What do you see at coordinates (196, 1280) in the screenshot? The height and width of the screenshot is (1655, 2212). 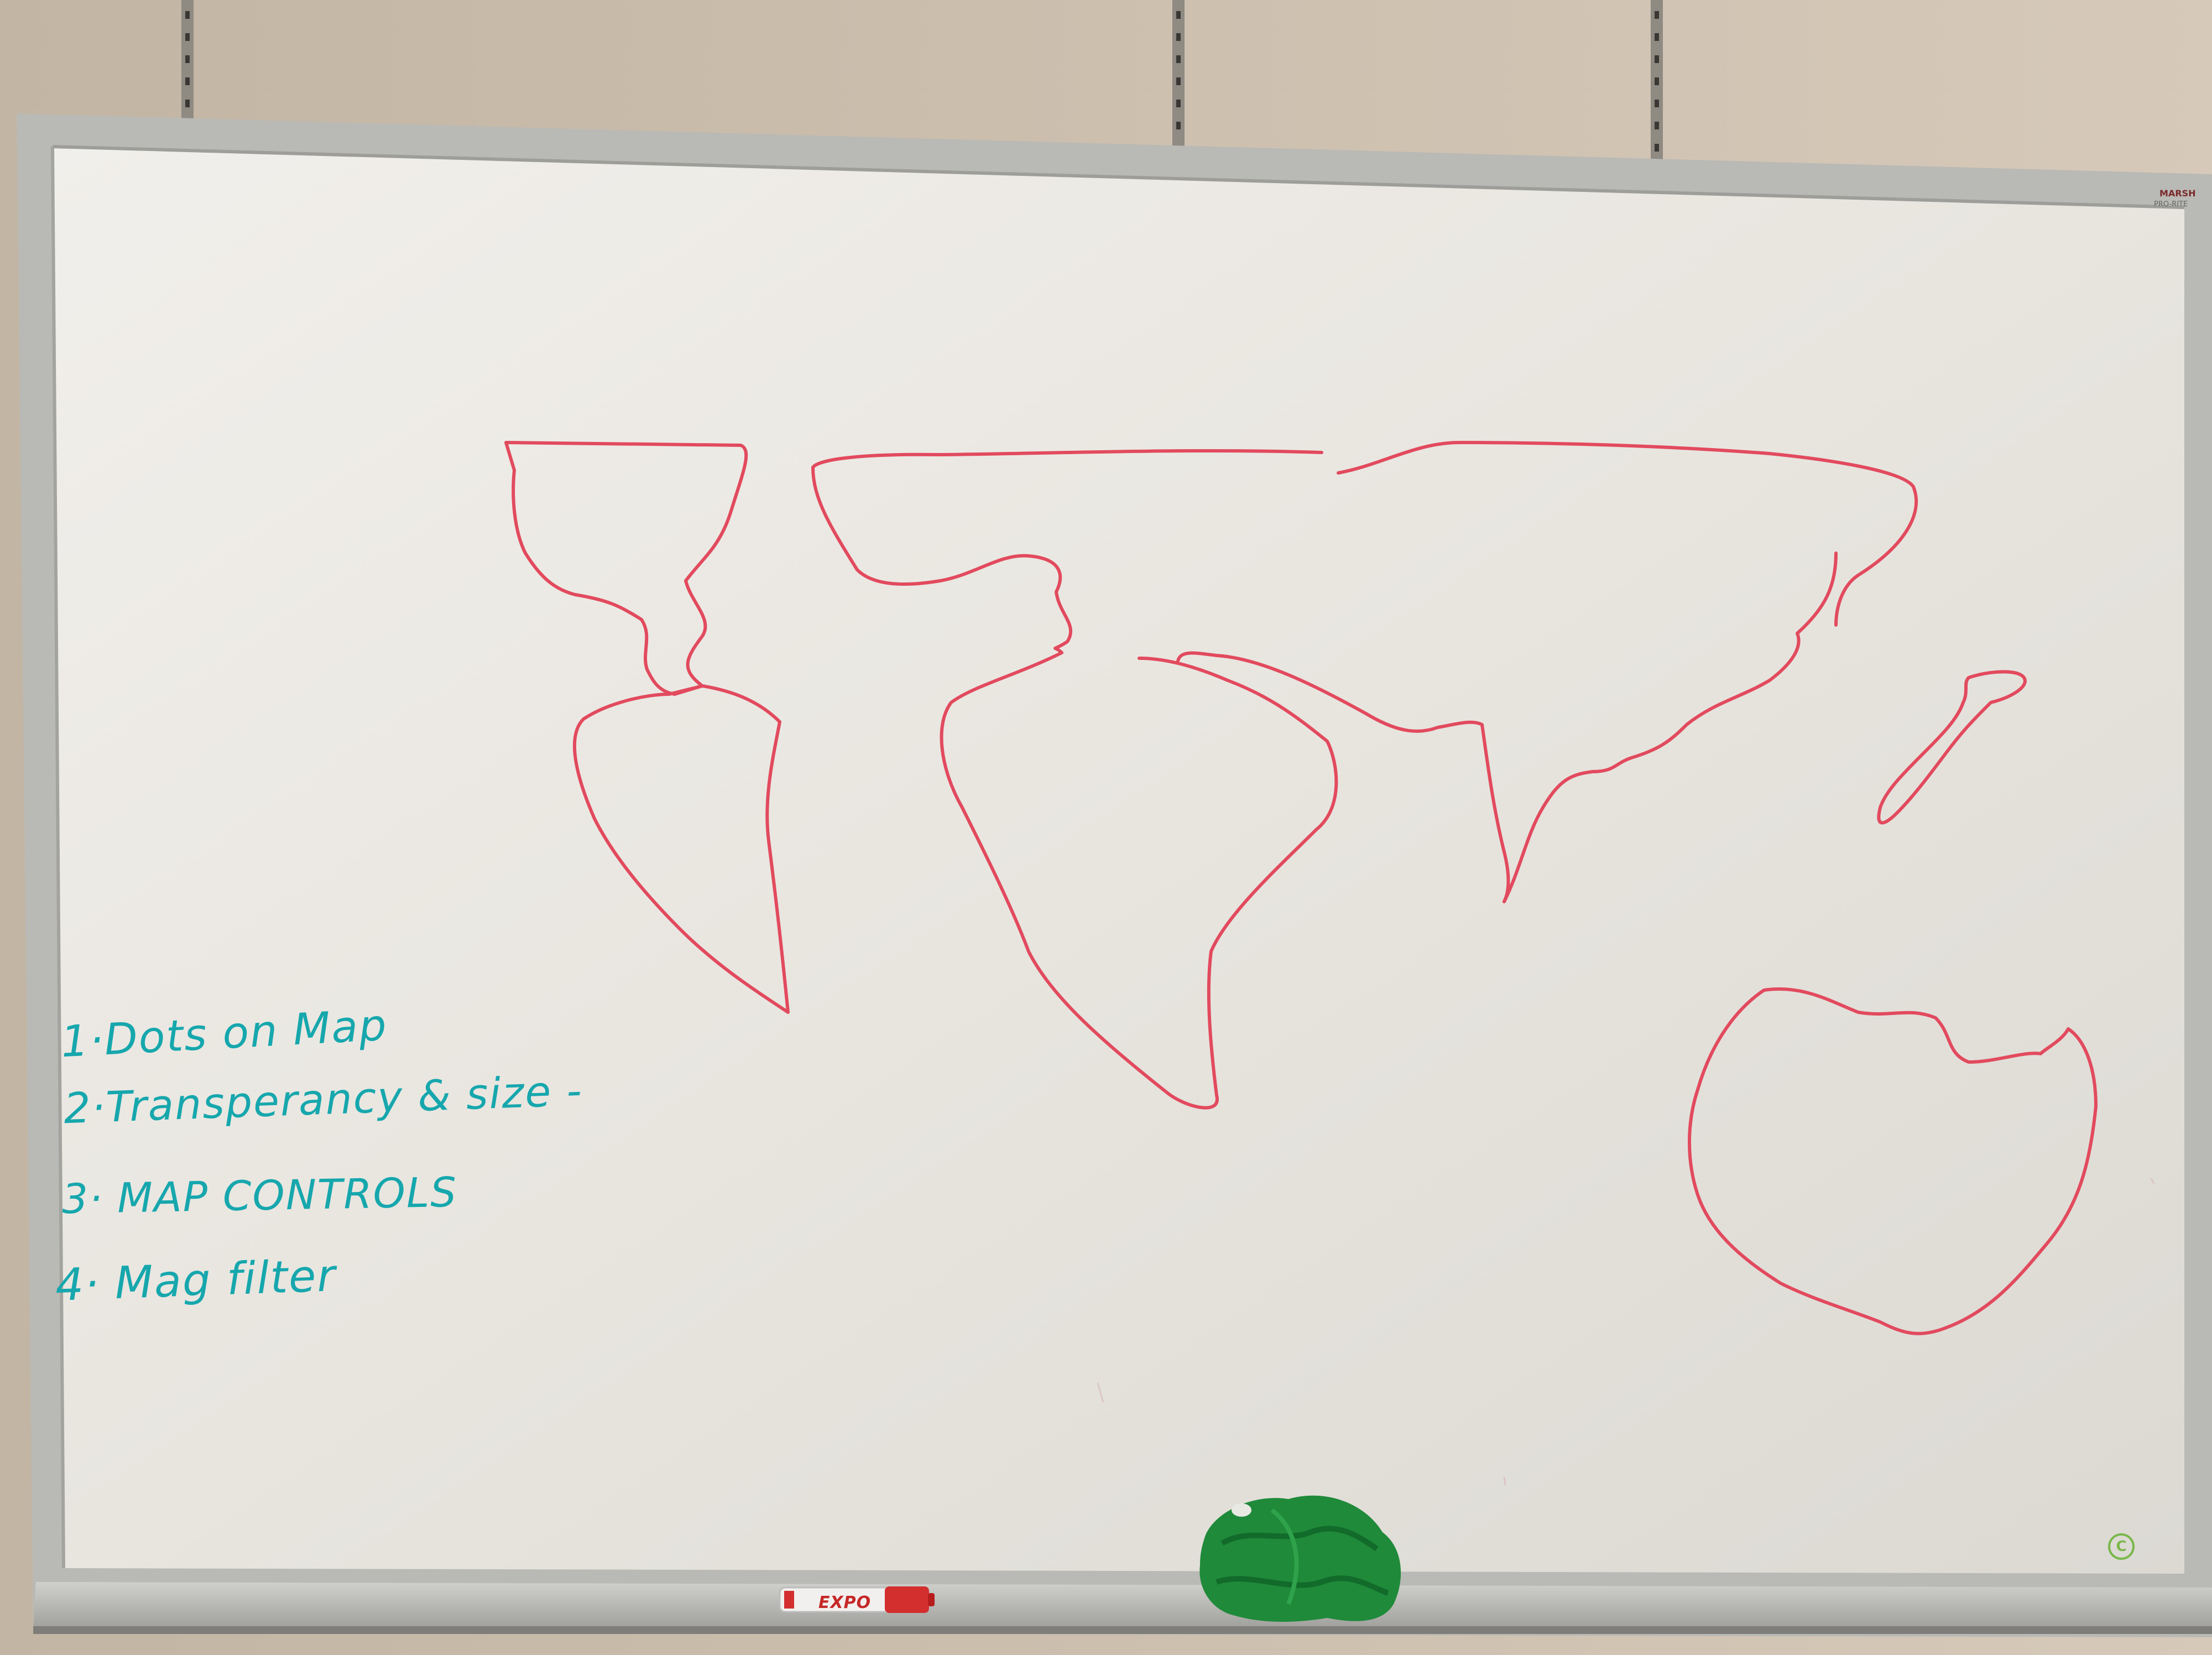 I see `note-mag-filter: 4· Mag filter` at bounding box center [196, 1280].